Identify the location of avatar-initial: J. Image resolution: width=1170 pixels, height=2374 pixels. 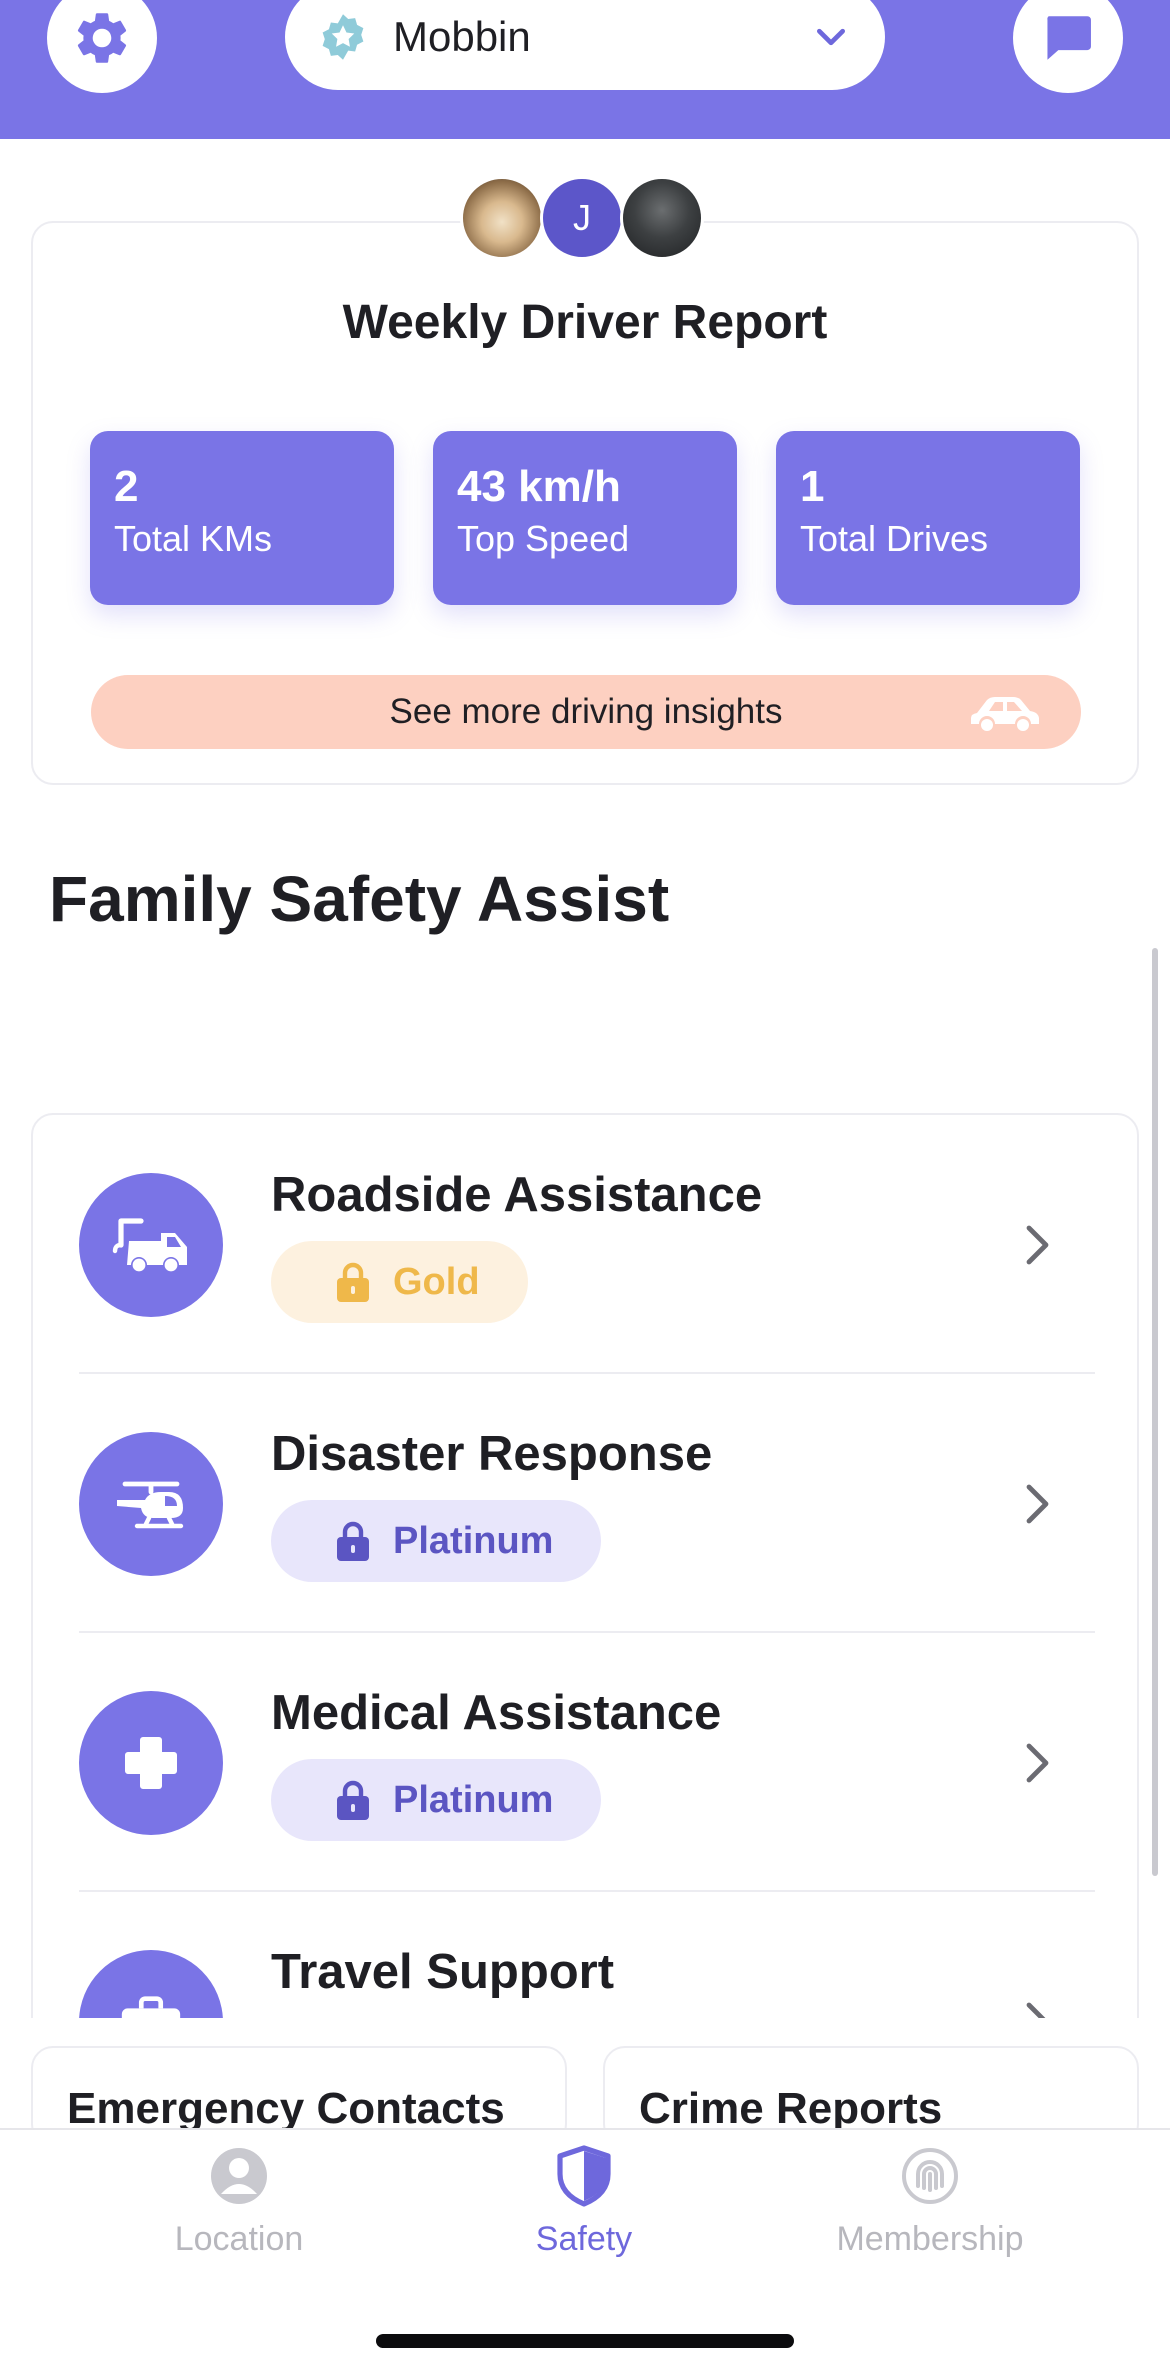
(582, 217).